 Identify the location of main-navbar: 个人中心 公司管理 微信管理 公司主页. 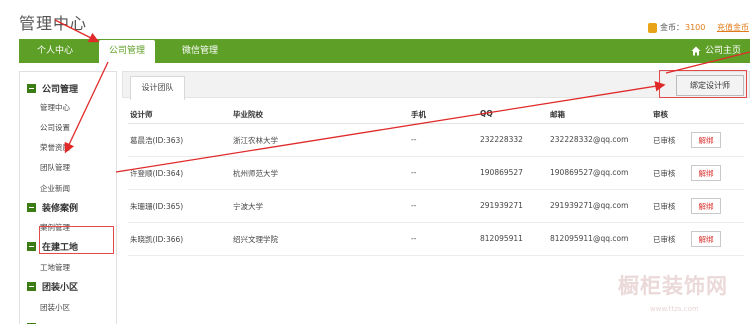
(384, 51).